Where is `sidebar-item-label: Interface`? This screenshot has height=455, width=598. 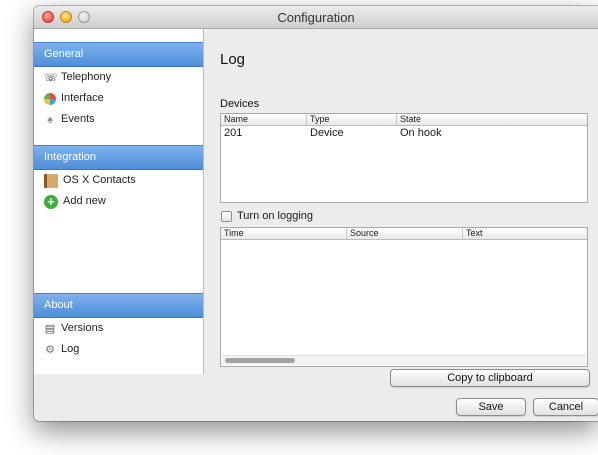
sidebar-item-label: Interface is located at coordinates (82, 98).